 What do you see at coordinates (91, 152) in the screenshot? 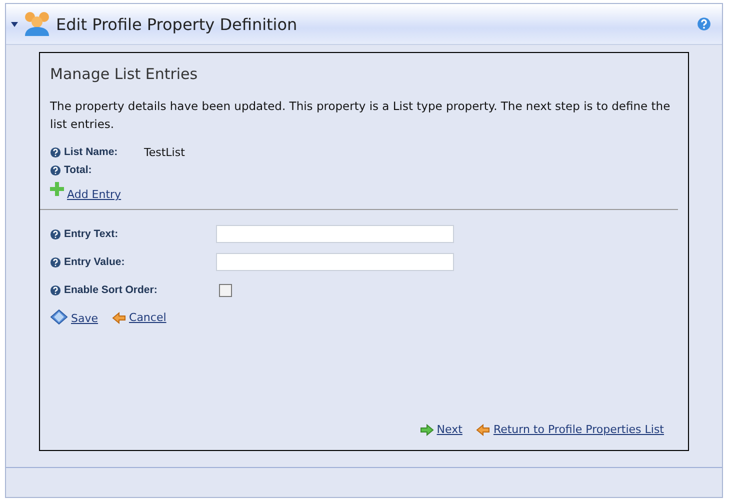
I see `field-label: List Name:` at bounding box center [91, 152].